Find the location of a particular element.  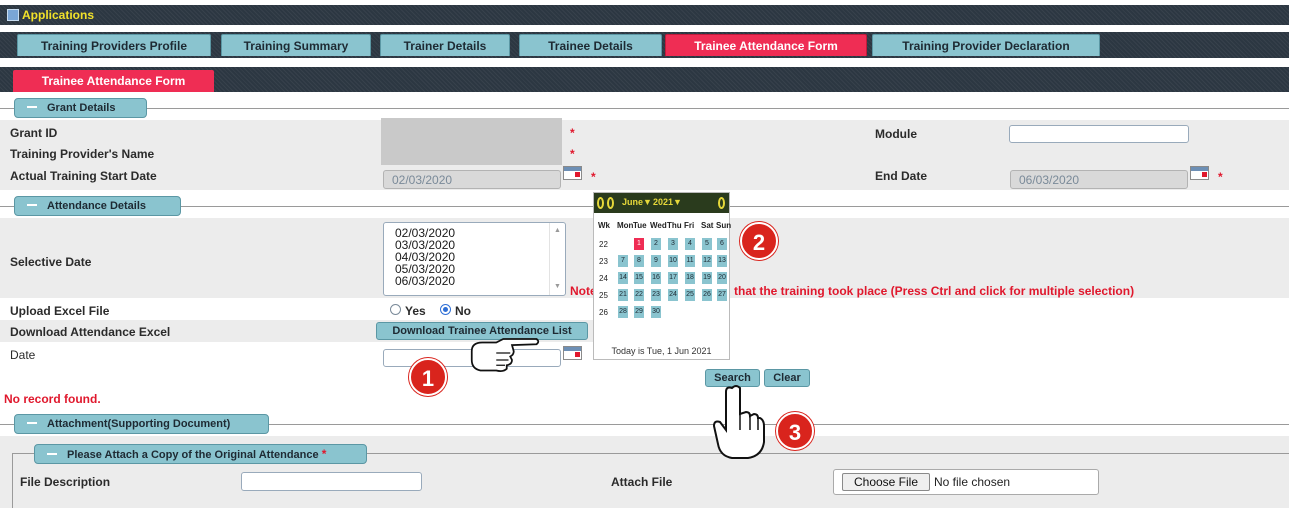

calendar-day: 24 is located at coordinates (673, 295).